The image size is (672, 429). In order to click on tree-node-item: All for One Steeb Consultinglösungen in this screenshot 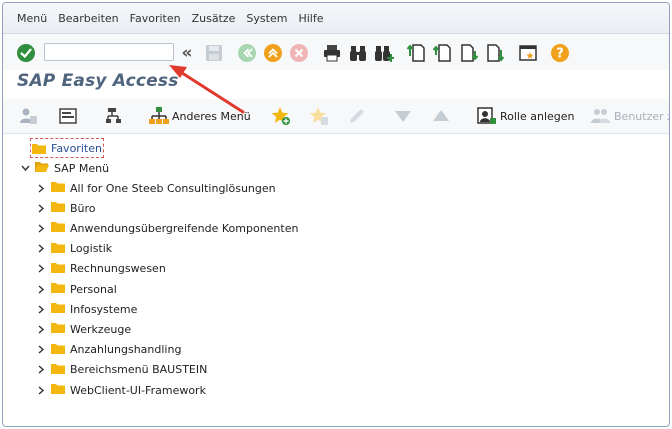, I will do `click(155, 188)`.